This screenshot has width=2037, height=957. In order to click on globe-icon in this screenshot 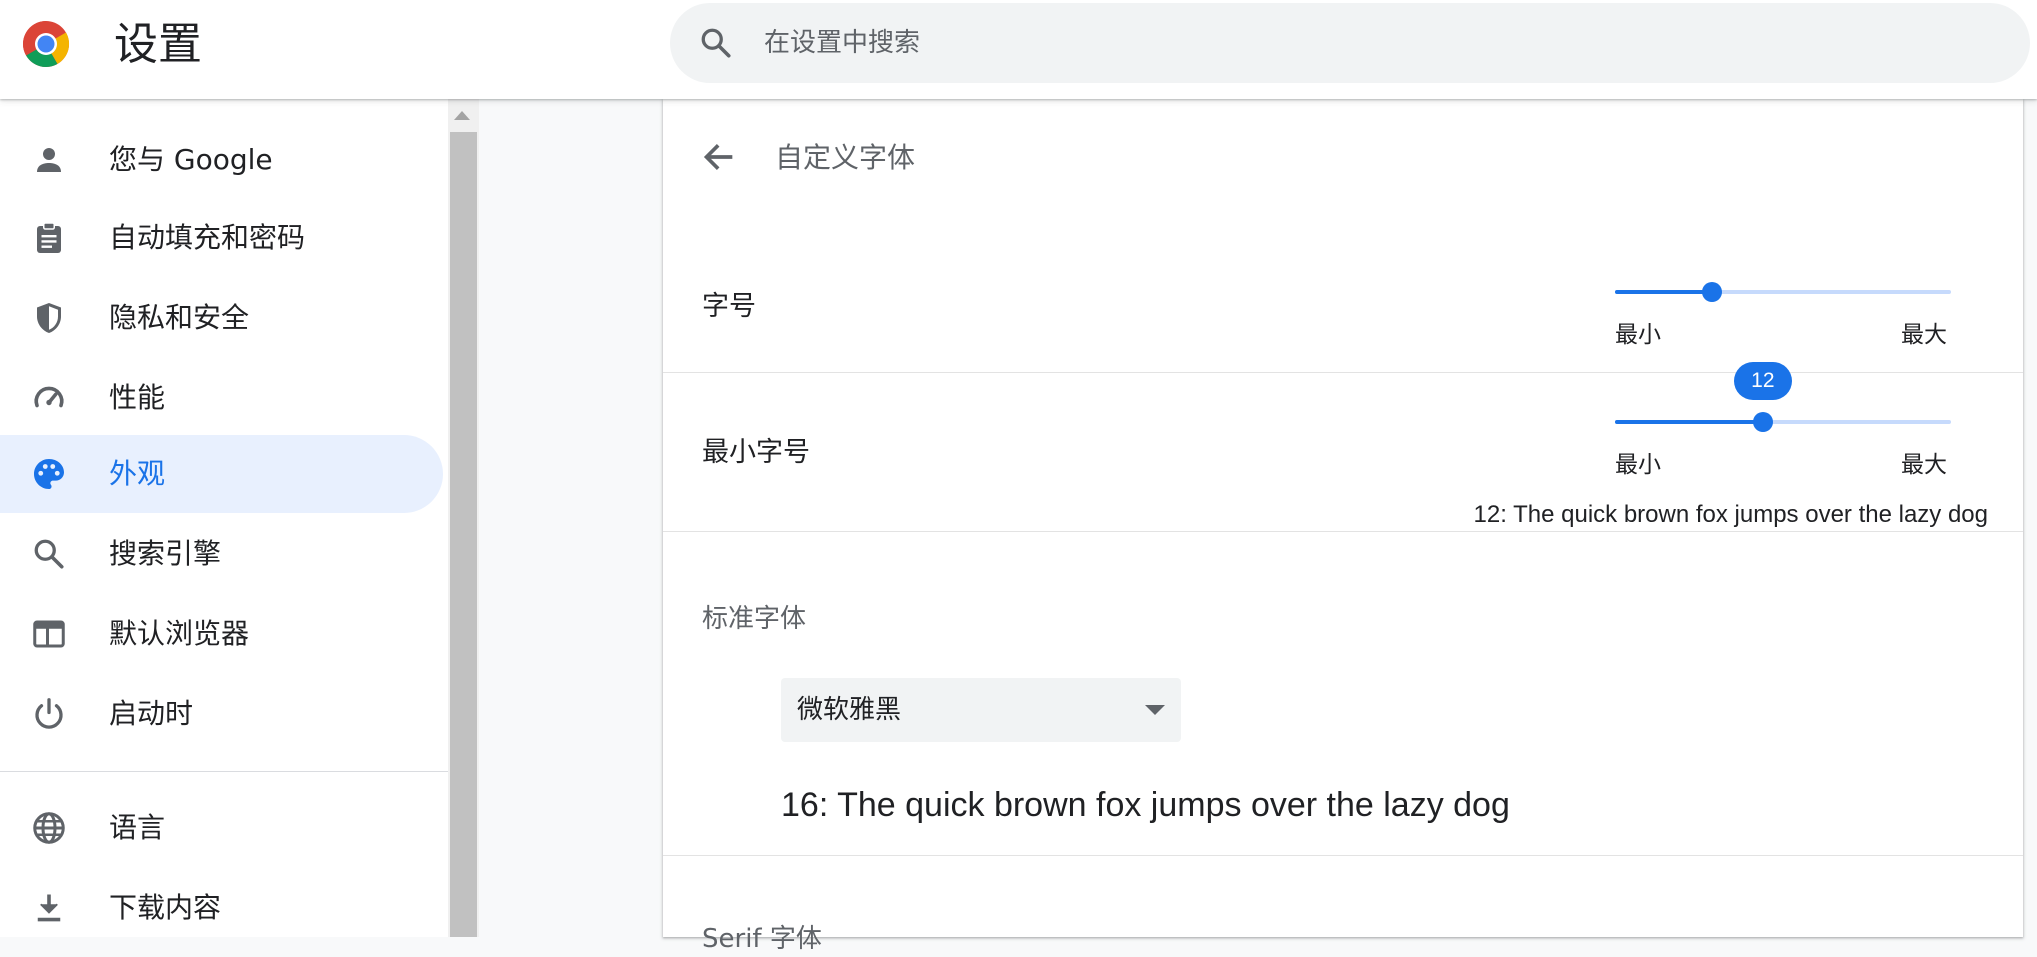, I will do `click(49, 828)`.